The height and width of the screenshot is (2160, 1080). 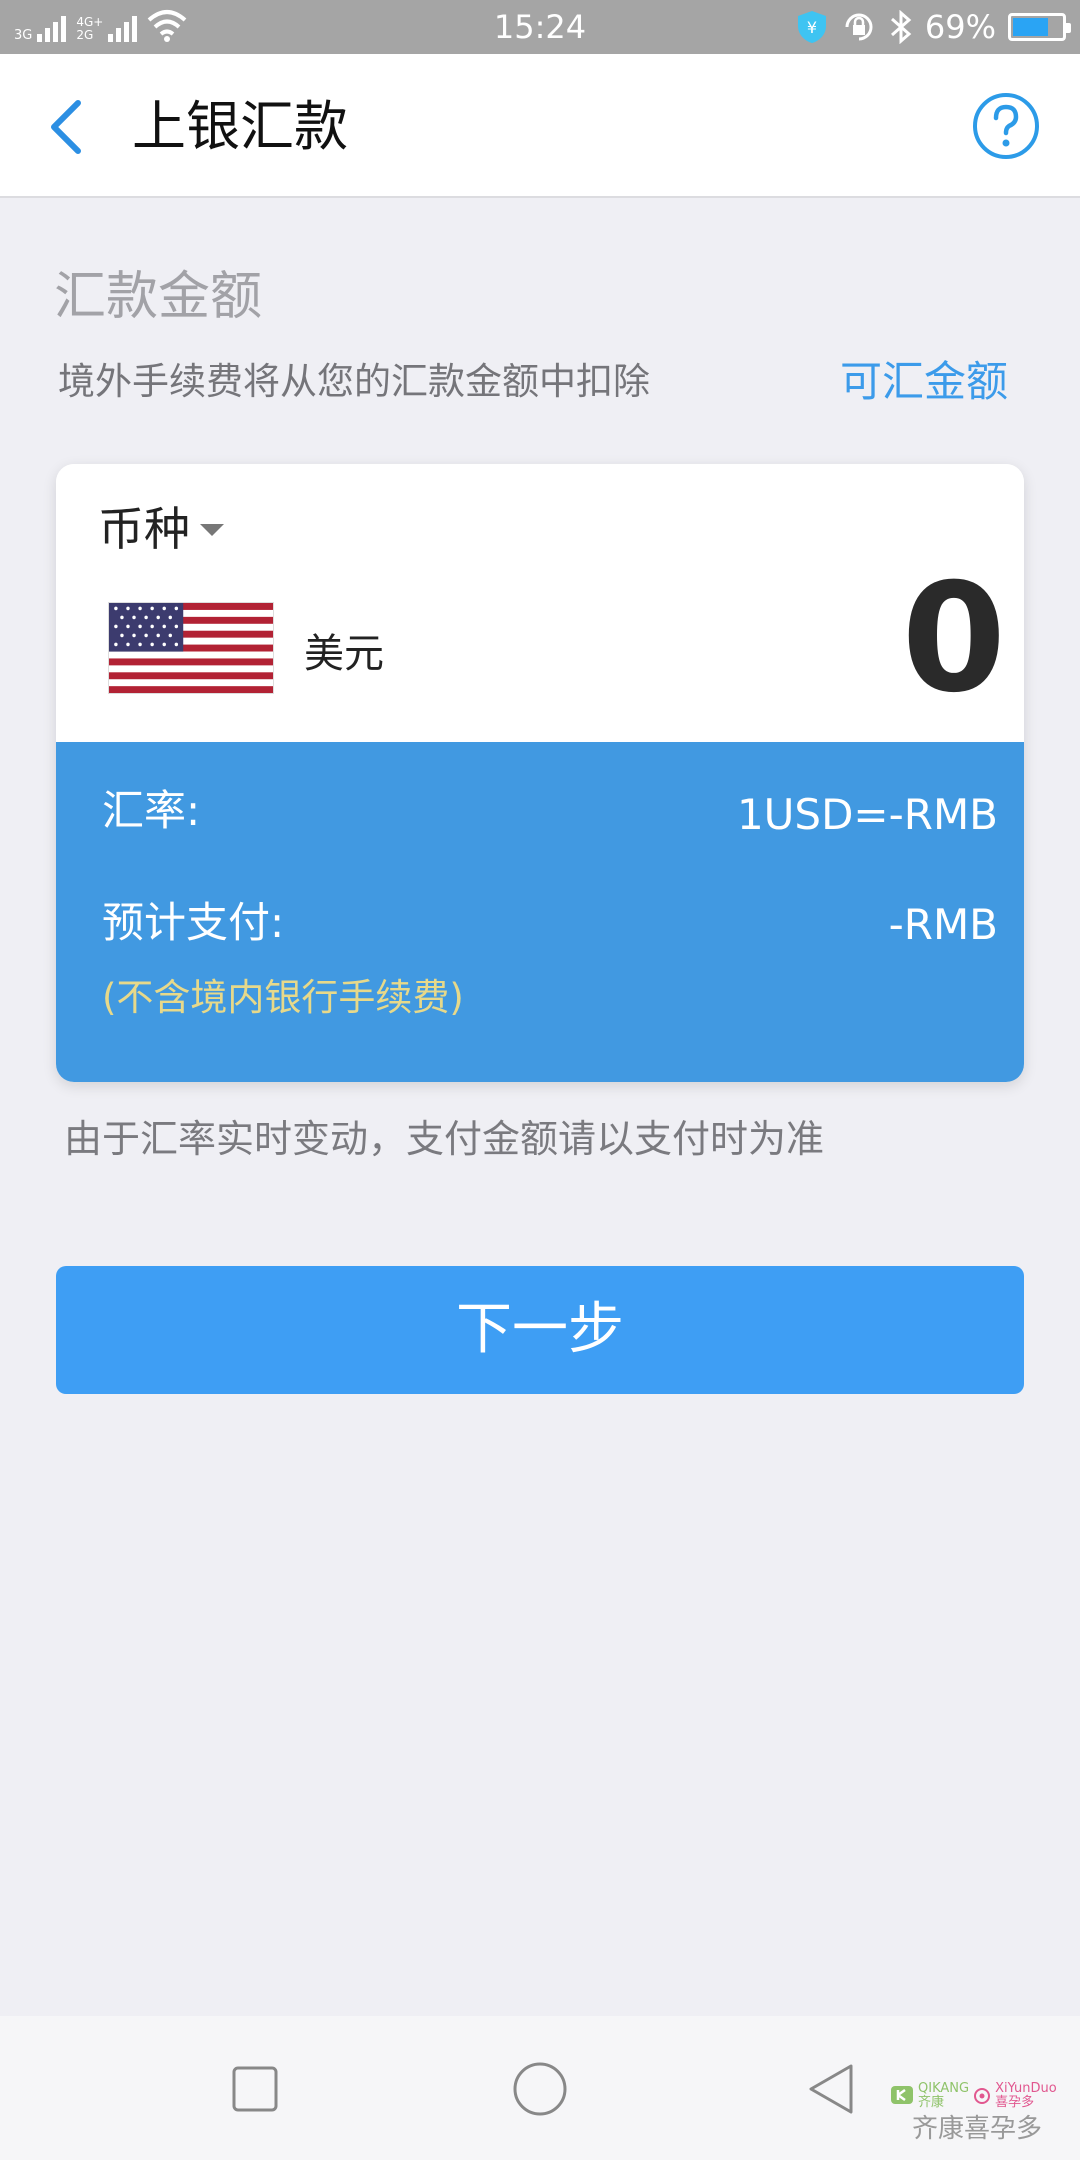 I want to click on watermark-brand1-sub: 齐康, so click(x=931, y=2102).